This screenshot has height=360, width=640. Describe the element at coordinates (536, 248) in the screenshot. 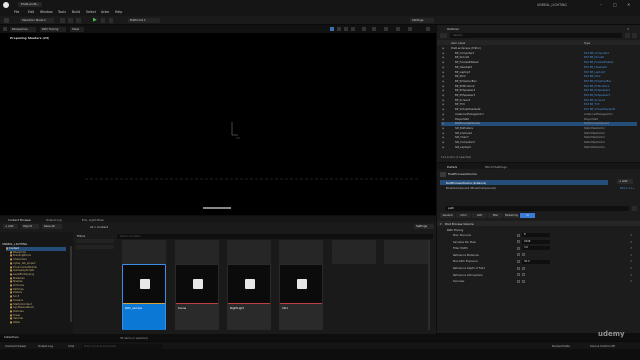

I see `property-value-field: 3.0` at that location.